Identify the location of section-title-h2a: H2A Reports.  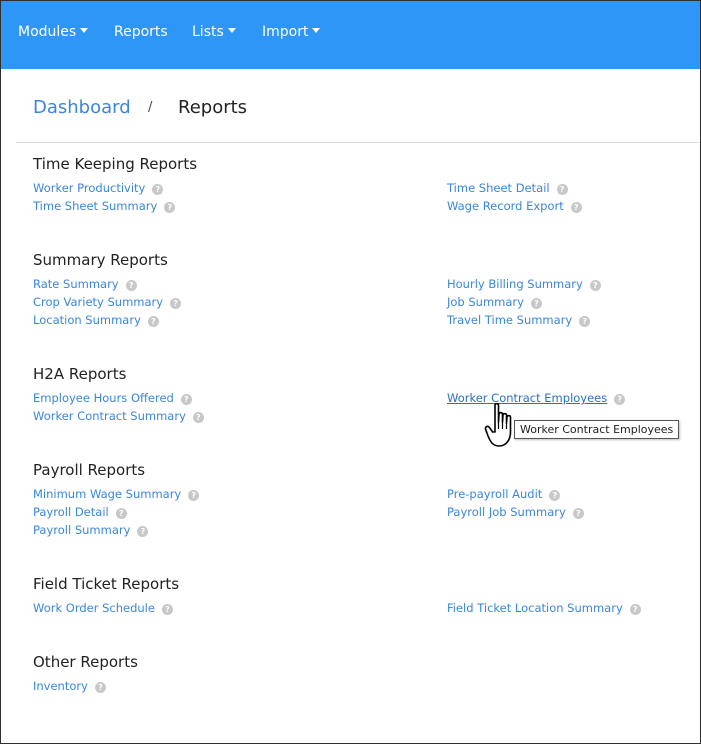
(80, 374).